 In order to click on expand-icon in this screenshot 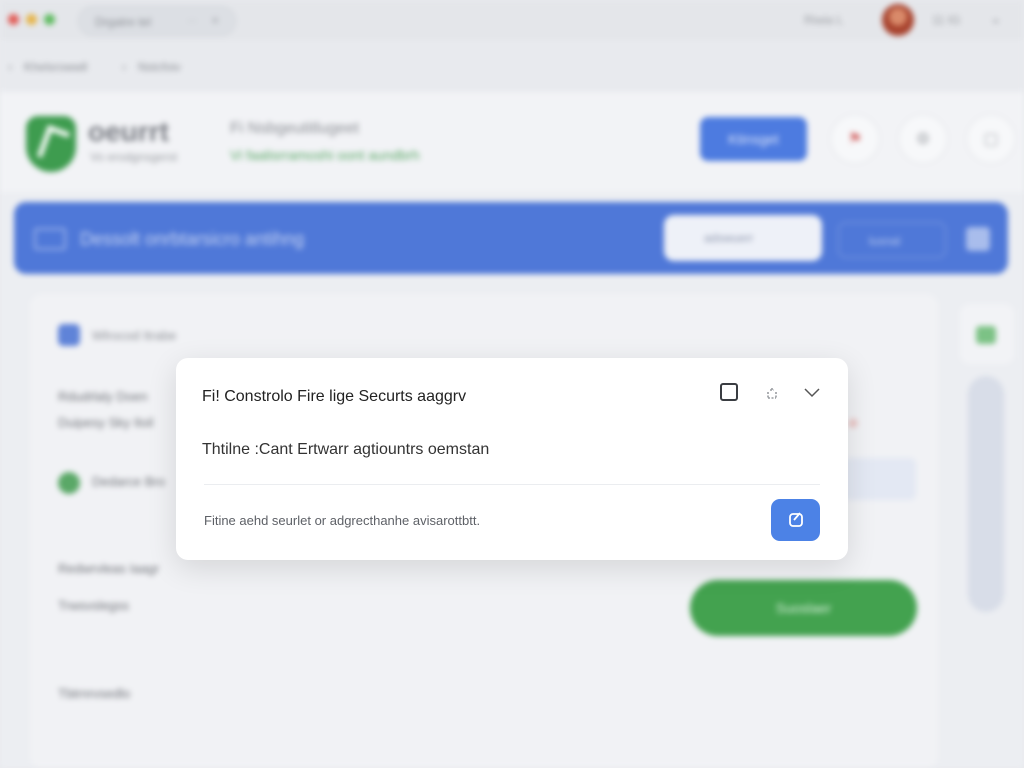, I will do `click(978, 239)`.